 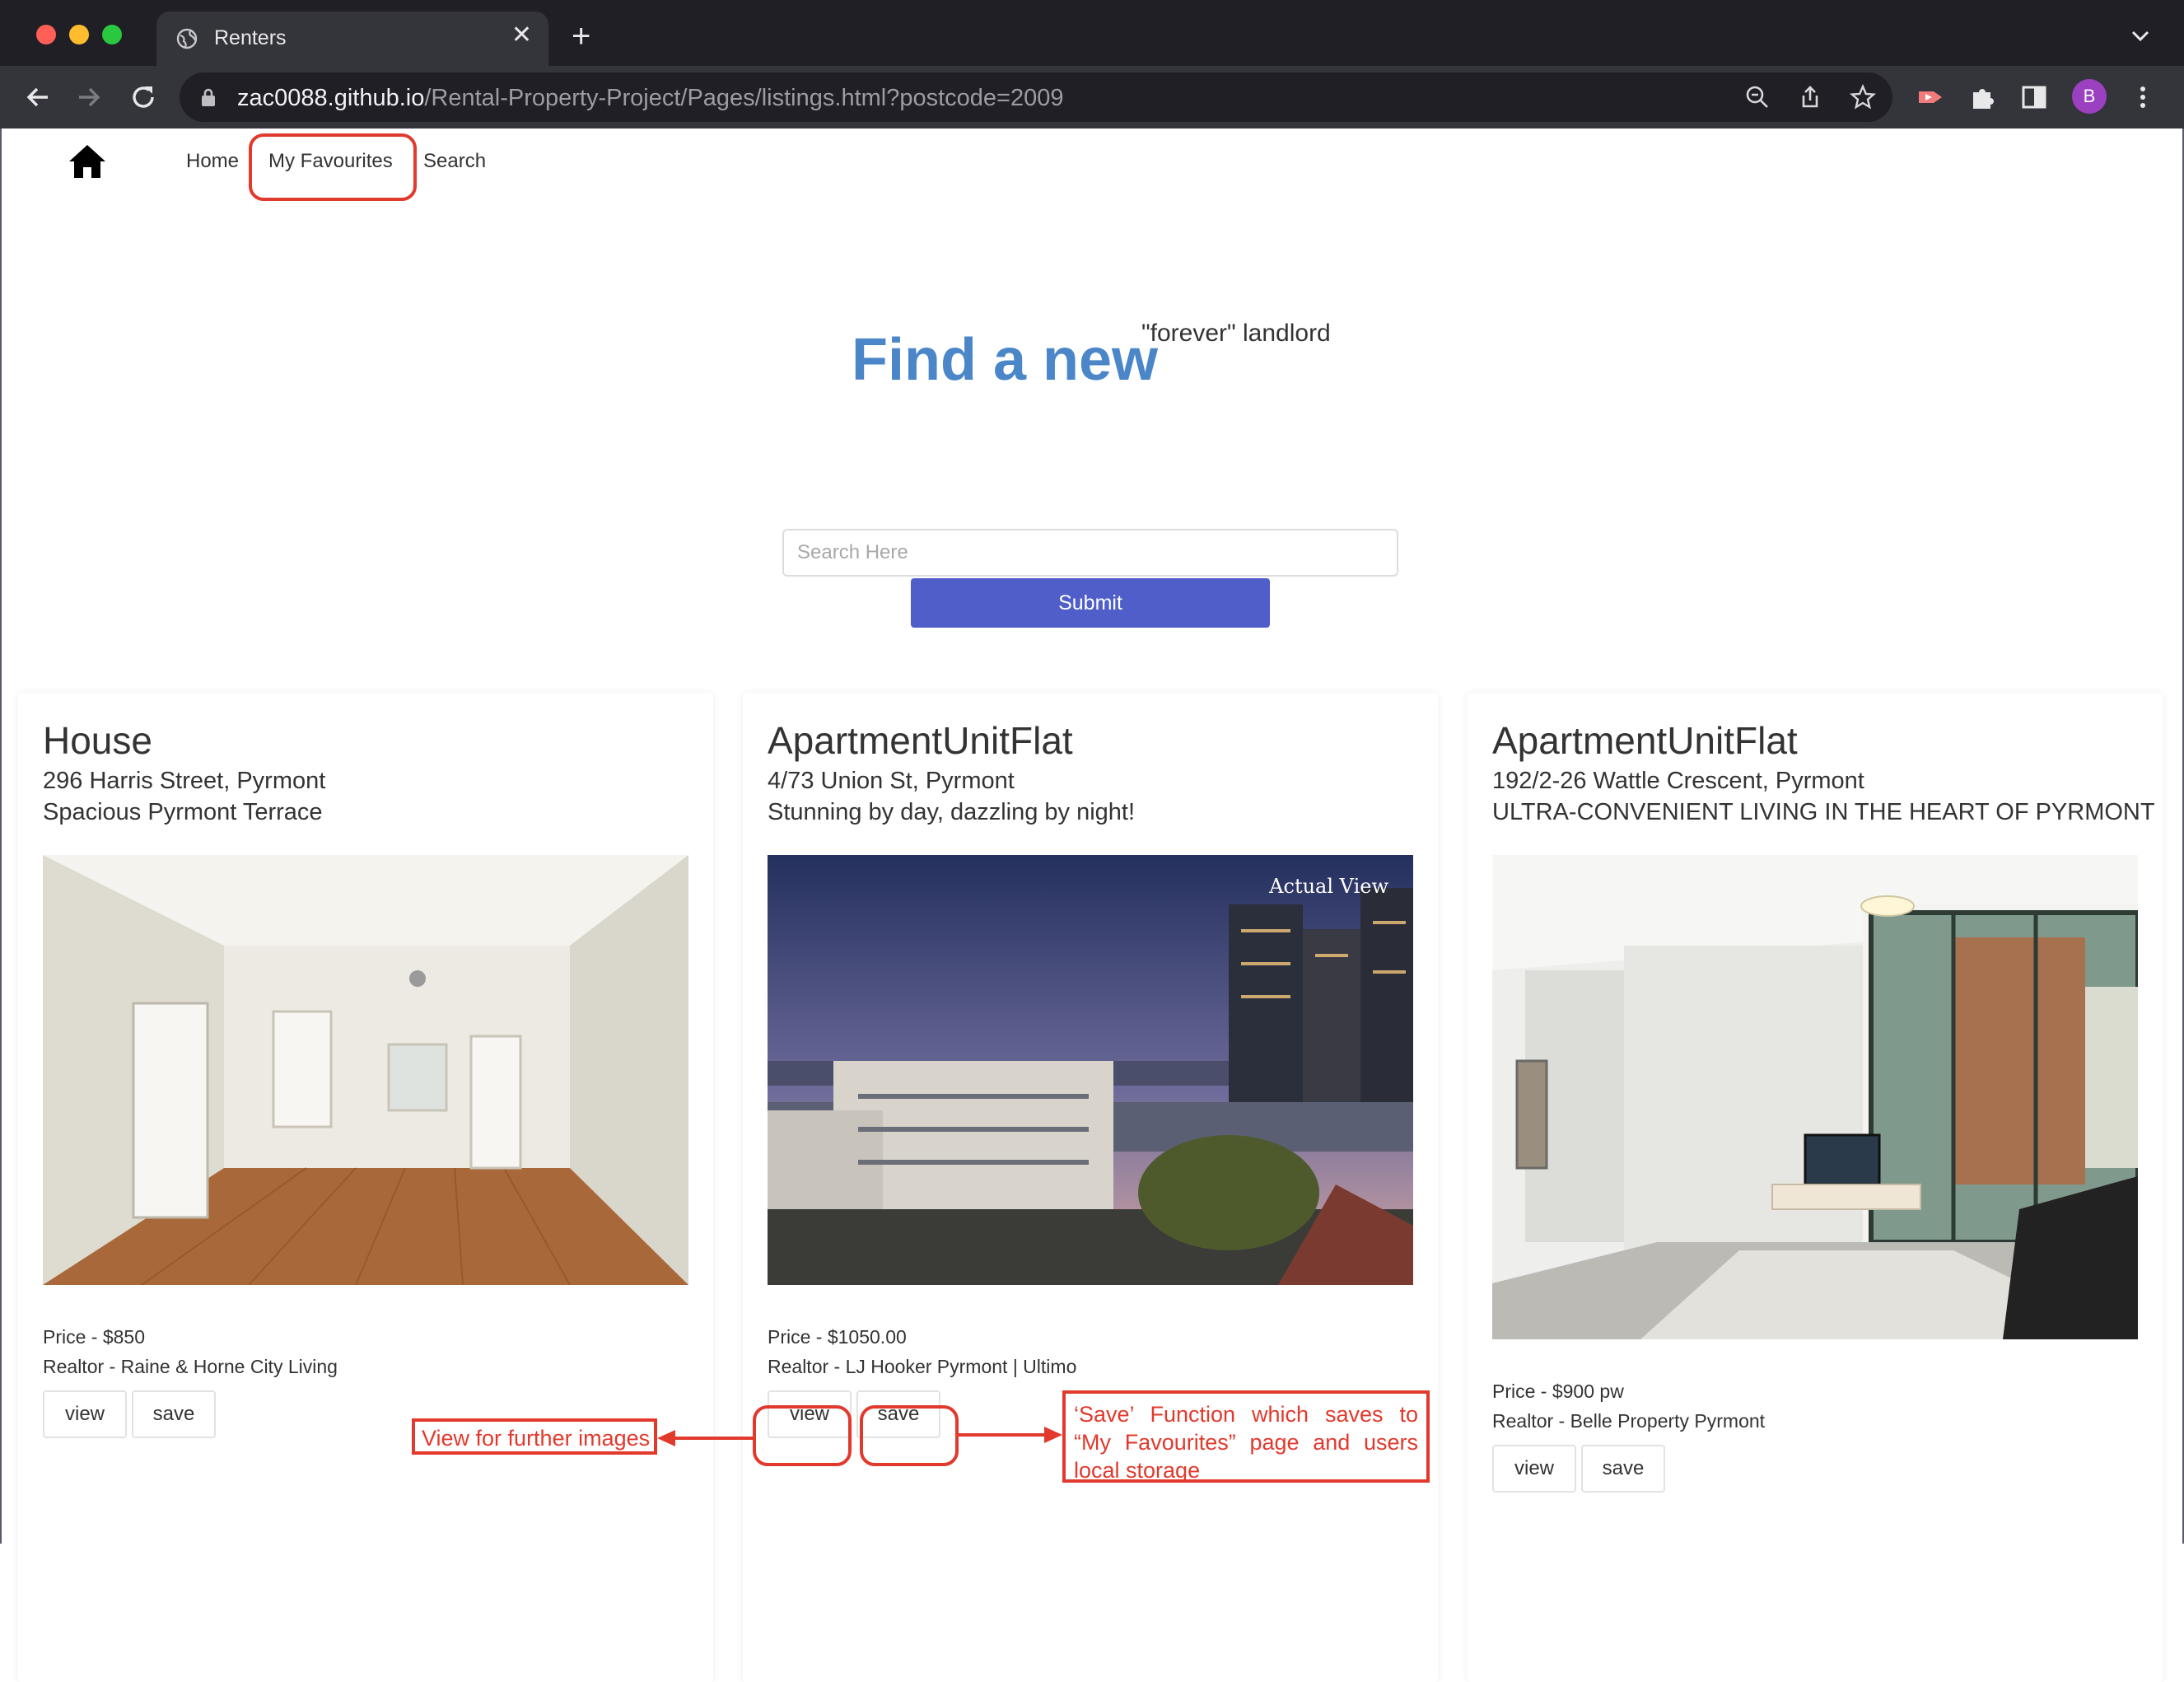 What do you see at coordinates (37, 97) in the screenshot?
I see `back-arrow-icon` at bounding box center [37, 97].